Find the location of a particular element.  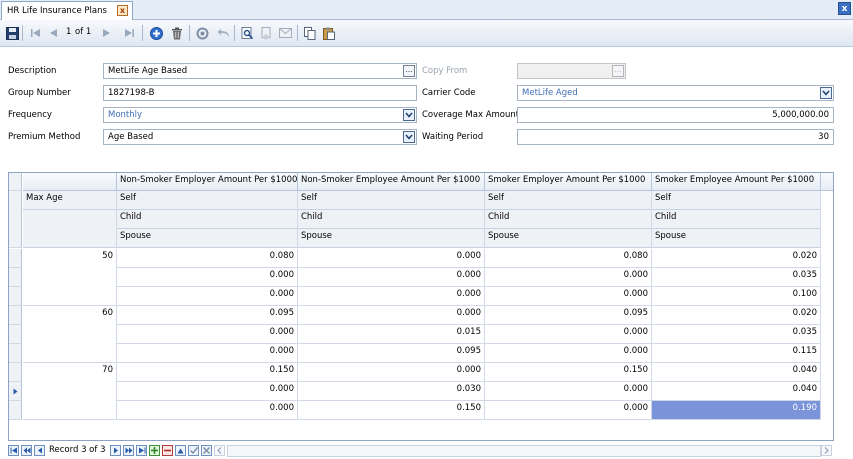

add-icon is located at coordinates (156, 33).